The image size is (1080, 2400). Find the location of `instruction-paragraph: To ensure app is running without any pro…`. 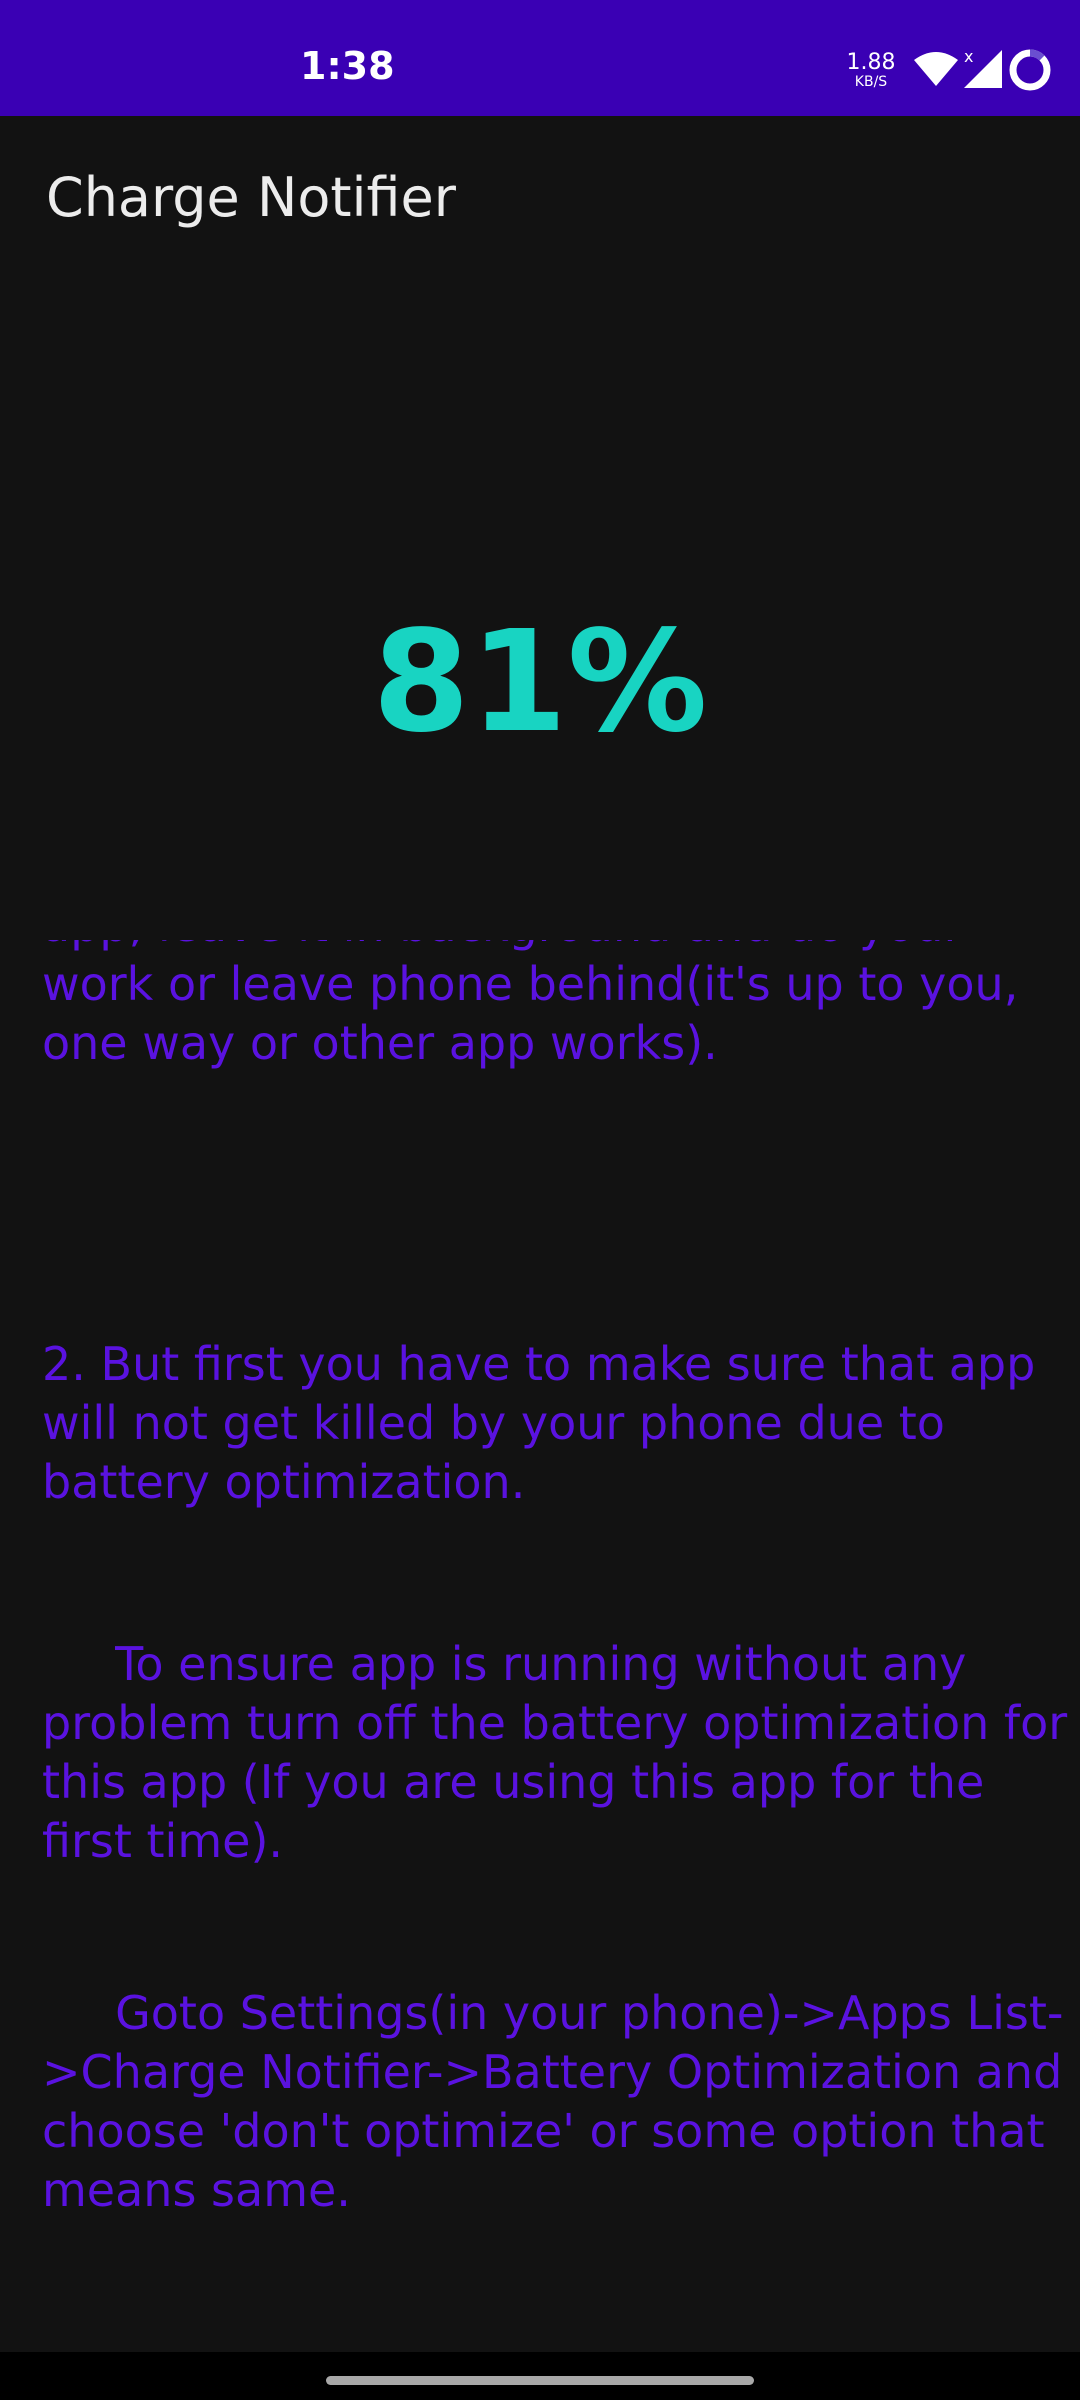

instruction-paragraph: To ensure app is running without any pro… is located at coordinates (555, 1752).